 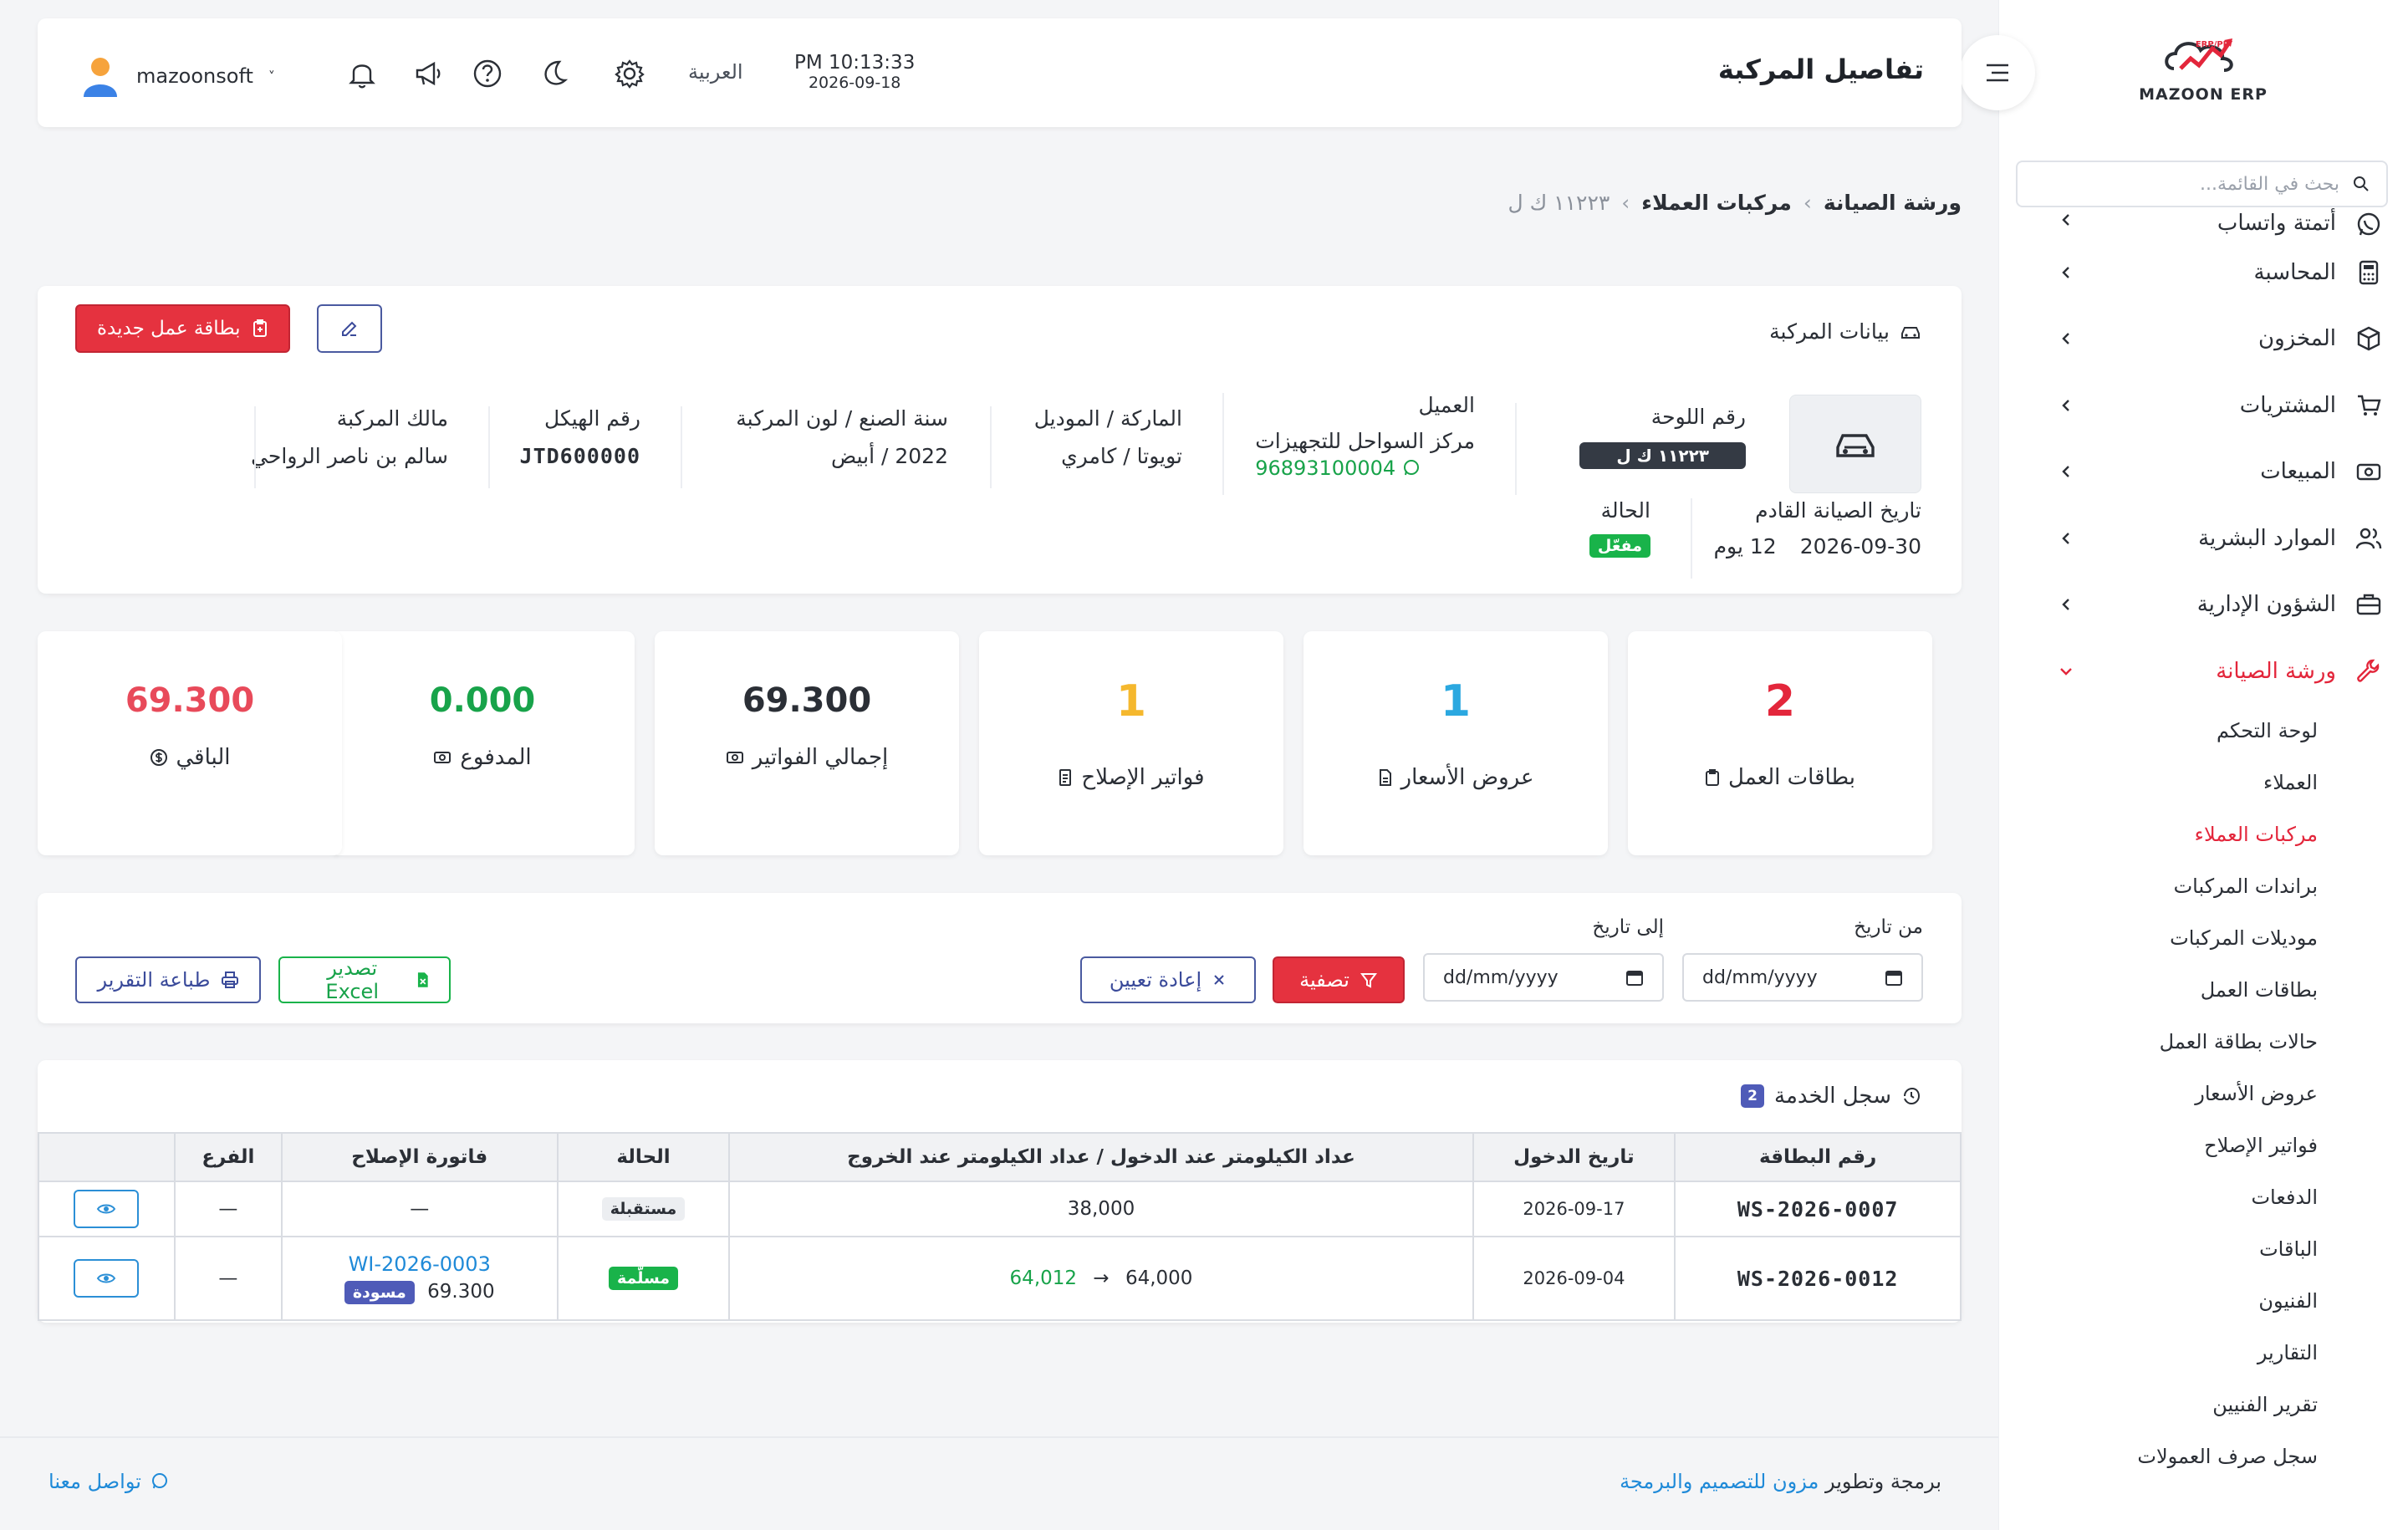 What do you see at coordinates (109, 1481) in the screenshot?
I see `contact-us-link: تواصل معنا` at bounding box center [109, 1481].